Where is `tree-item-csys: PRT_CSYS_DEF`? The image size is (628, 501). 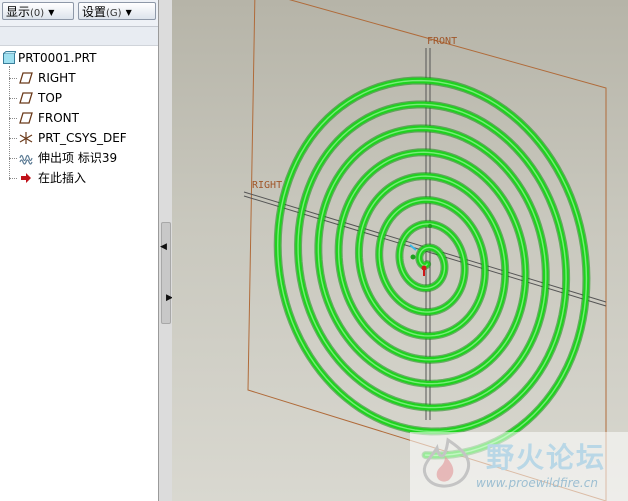
tree-item-csys: PRT_CSYS_DEF is located at coordinates (79, 138).